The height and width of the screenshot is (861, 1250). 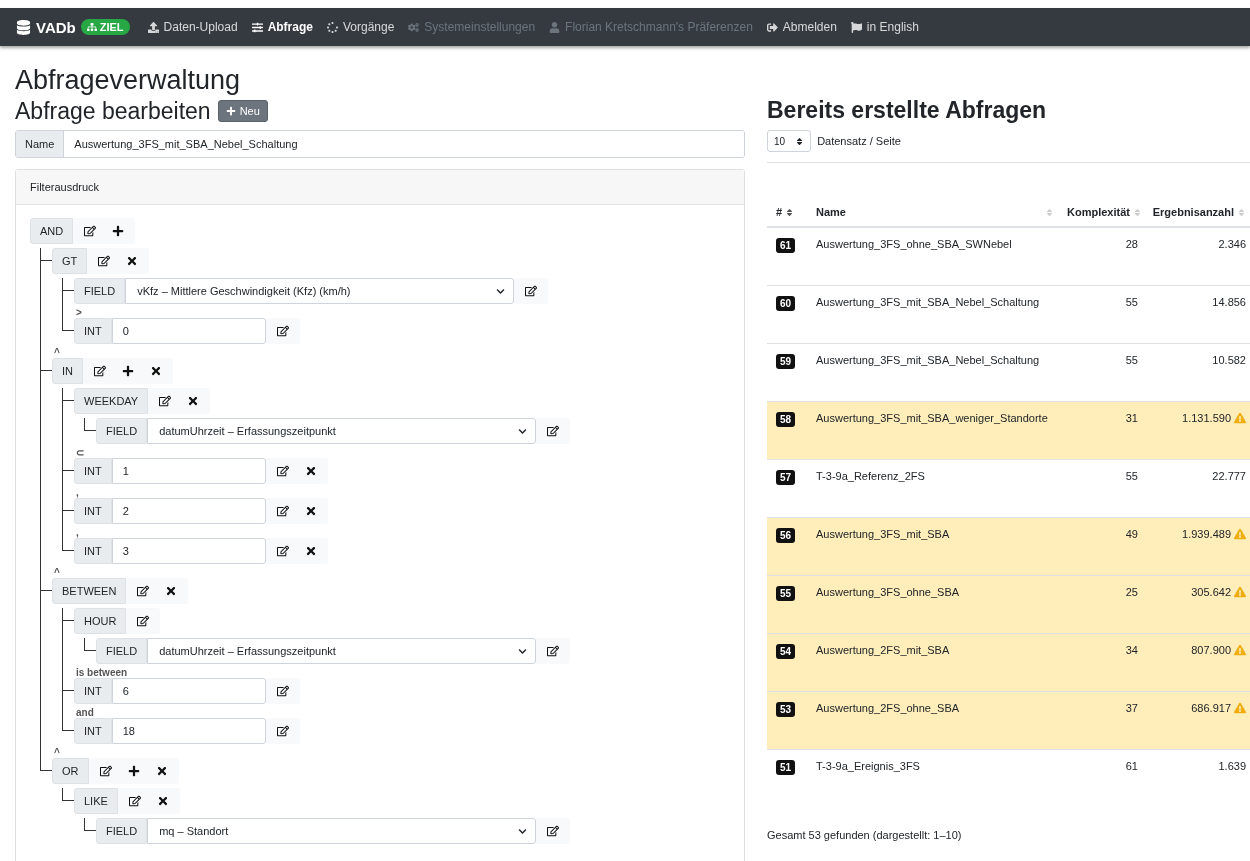 What do you see at coordinates (320, 291) in the screenshot?
I see `field-select: vKfz – Mittlere Geschwindigkeit (Kfz) (km/h)` at bounding box center [320, 291].